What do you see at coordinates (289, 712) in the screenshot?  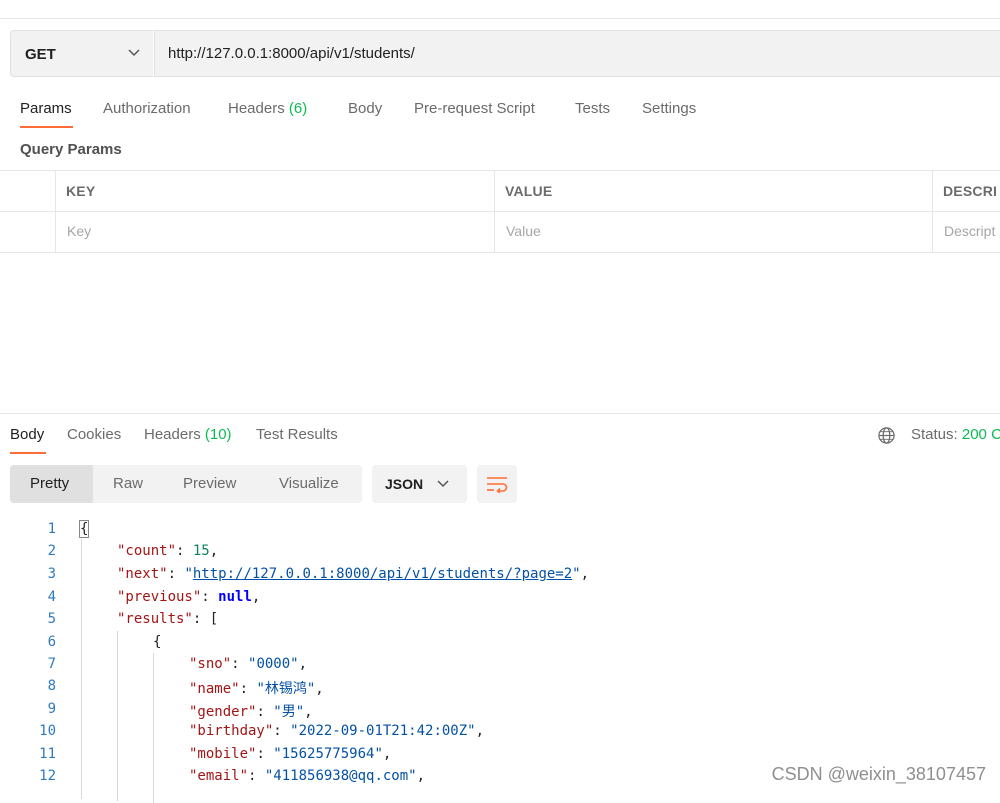 I see `json-value: "男"` at bounding box center [289, 712].